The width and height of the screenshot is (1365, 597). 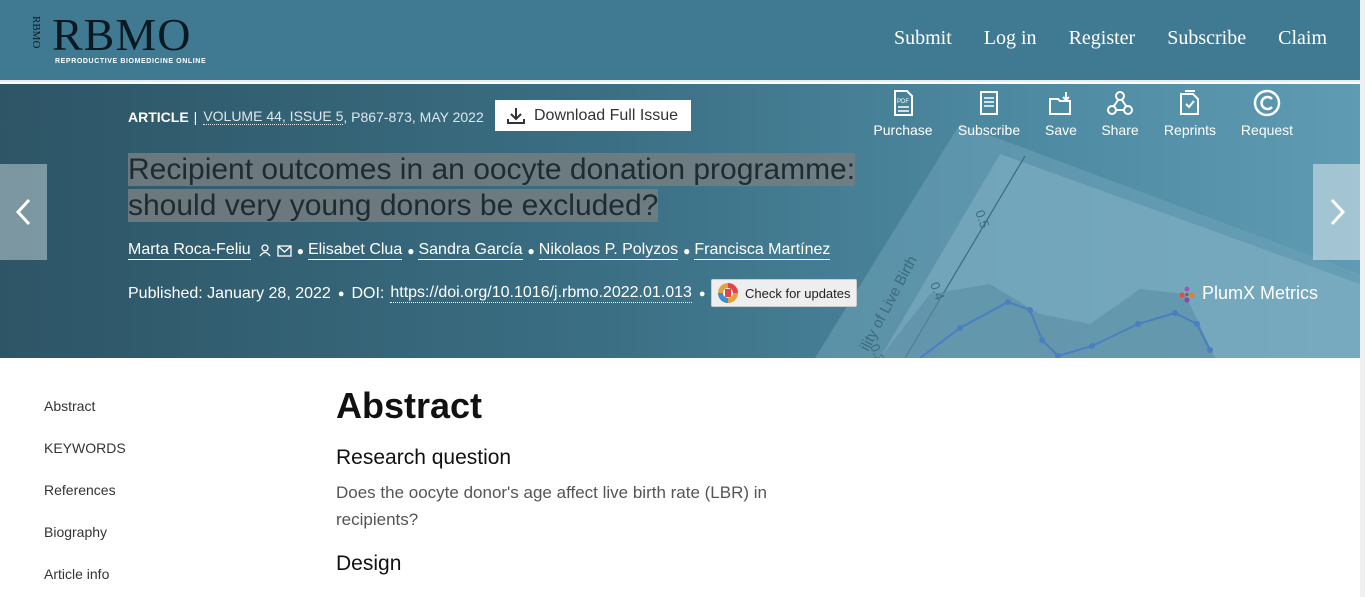 What do you see at coordinates (516, 115) in the screenshot?
I see `download-icon` at bounding box center [516, 115].